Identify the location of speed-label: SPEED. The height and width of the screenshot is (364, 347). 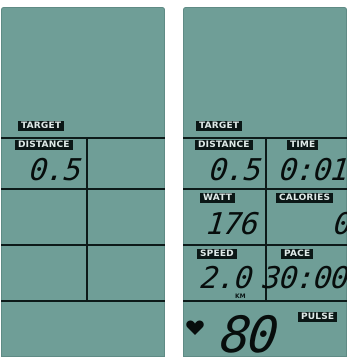
(217, 254).